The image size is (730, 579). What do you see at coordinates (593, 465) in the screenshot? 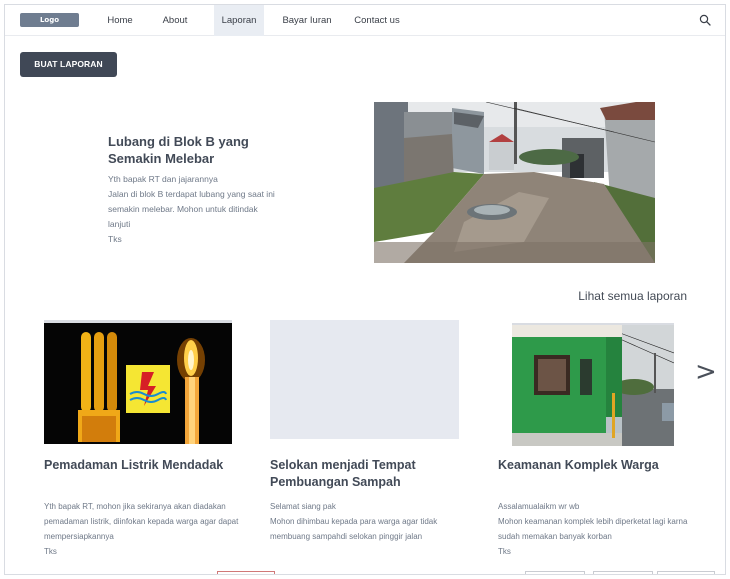
I see `card-title: Keamanan Komplek Warga` at bounding box center [593, 465].